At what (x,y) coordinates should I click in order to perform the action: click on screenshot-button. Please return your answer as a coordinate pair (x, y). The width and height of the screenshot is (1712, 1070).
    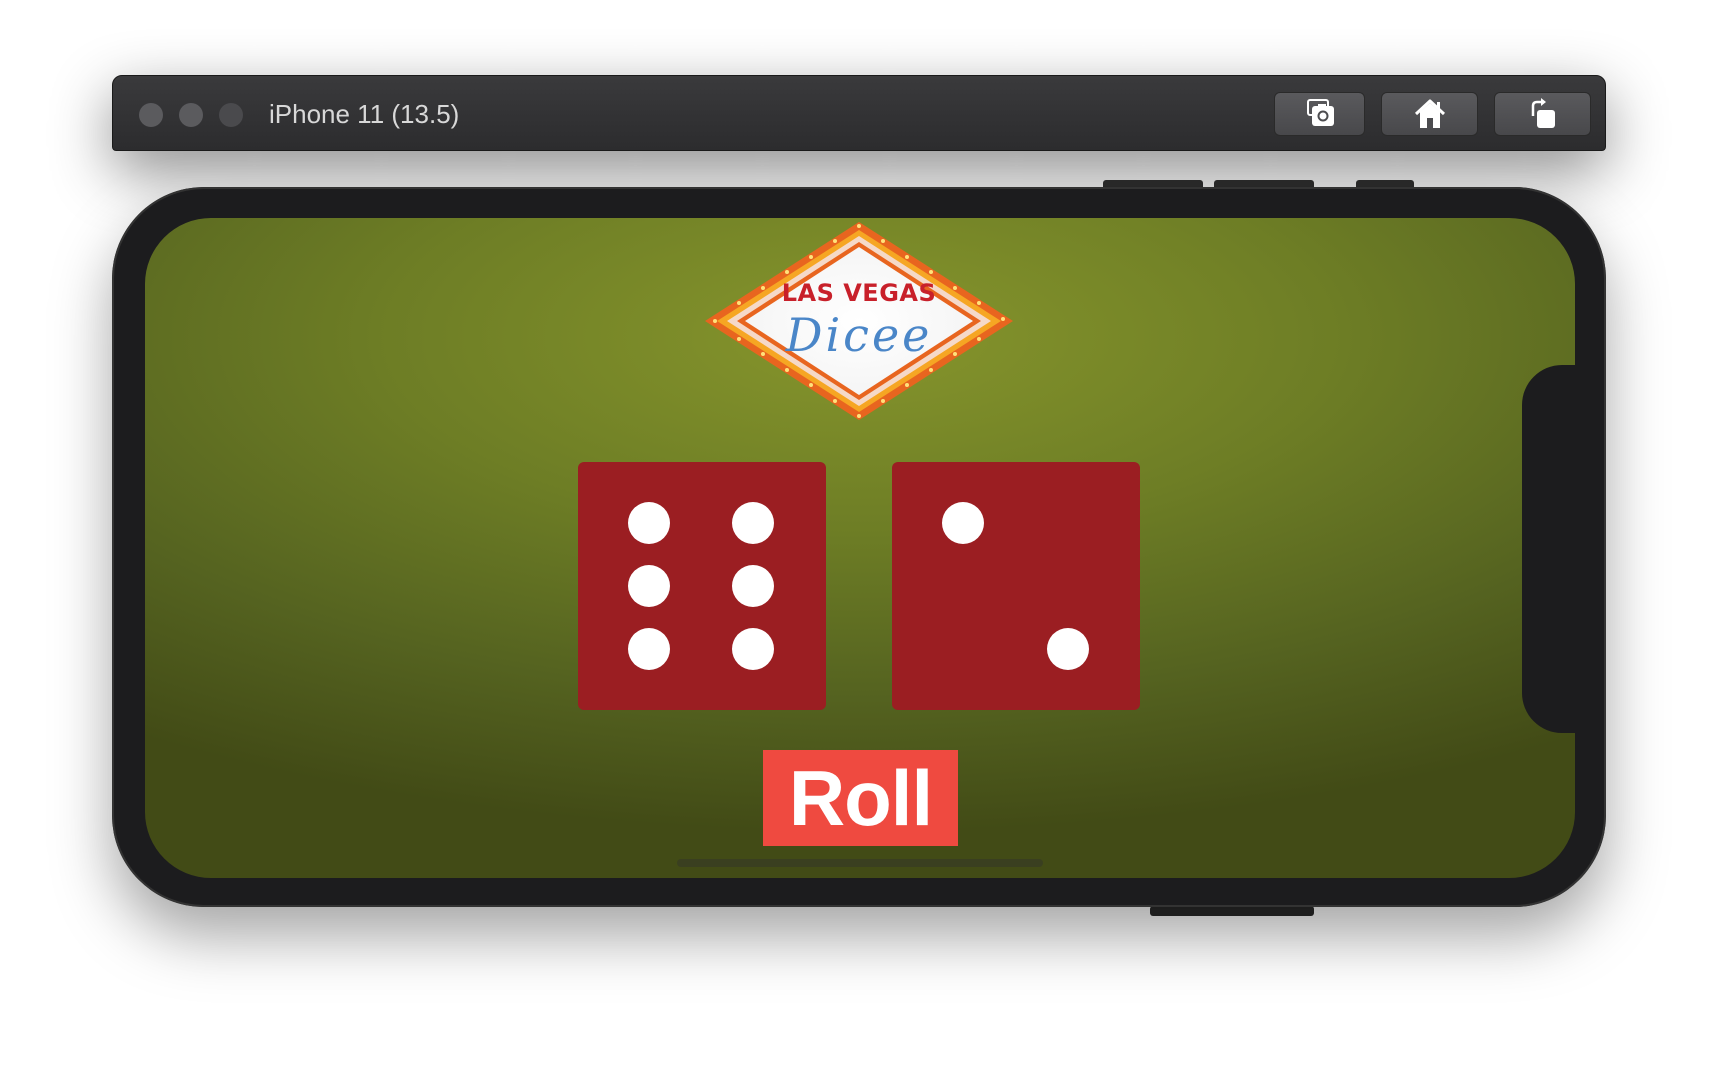
    Looking at the image, I should click on (1319, 114).